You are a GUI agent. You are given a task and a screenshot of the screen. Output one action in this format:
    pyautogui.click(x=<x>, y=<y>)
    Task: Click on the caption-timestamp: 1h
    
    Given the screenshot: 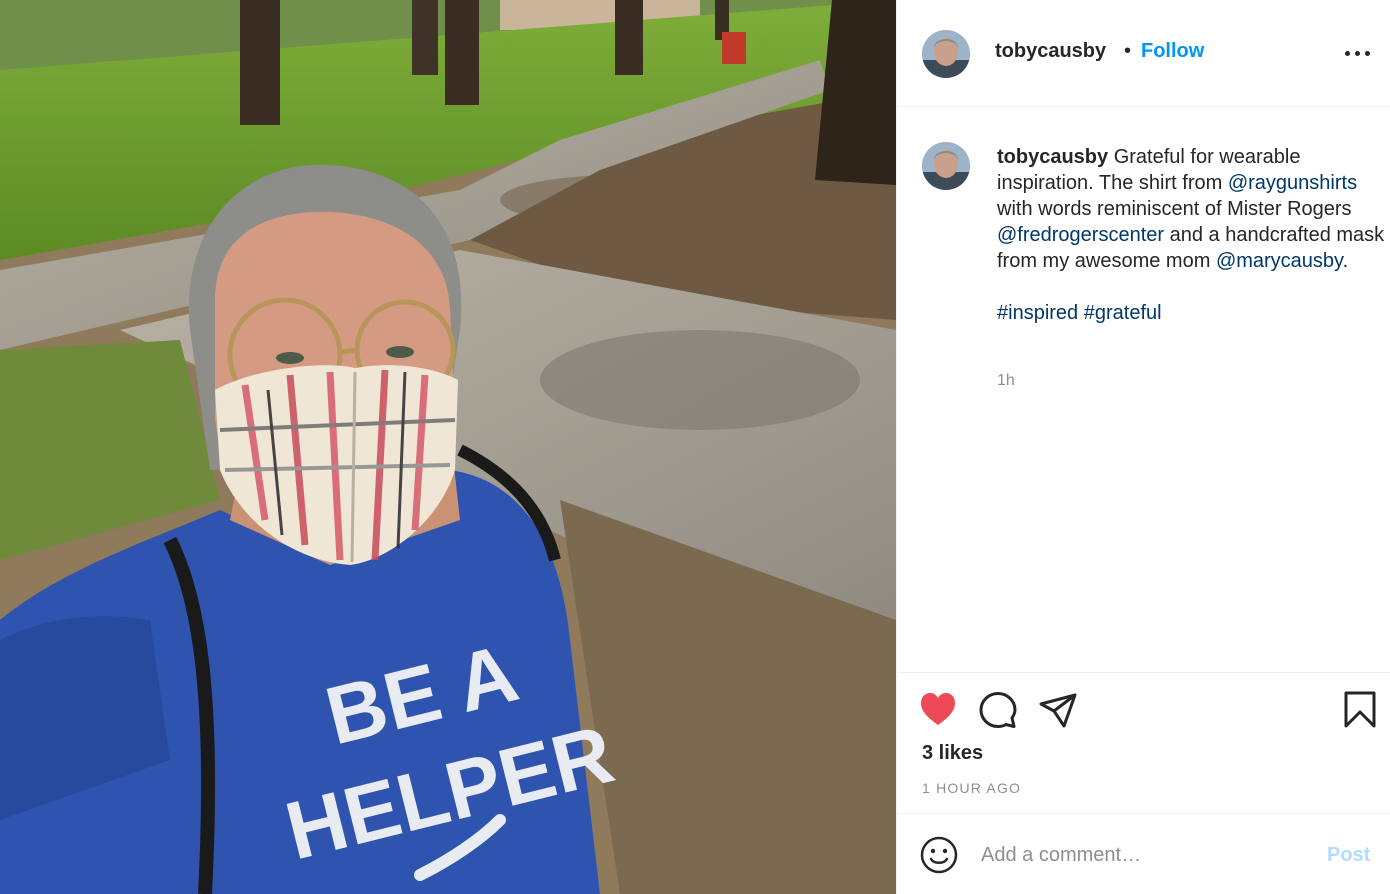 What is the action you would take?
    pyautogui.click(x=1006, y=380)
    